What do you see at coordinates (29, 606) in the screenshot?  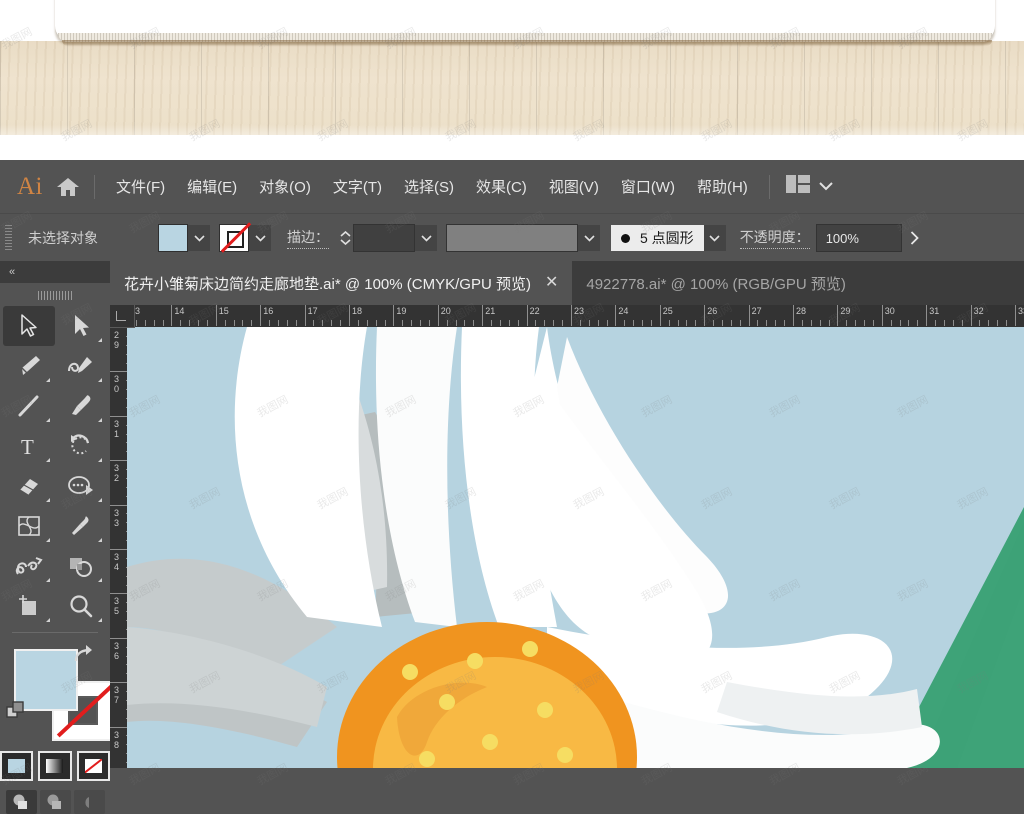 I see `artboard-tool` at bounding box center [29, 606].